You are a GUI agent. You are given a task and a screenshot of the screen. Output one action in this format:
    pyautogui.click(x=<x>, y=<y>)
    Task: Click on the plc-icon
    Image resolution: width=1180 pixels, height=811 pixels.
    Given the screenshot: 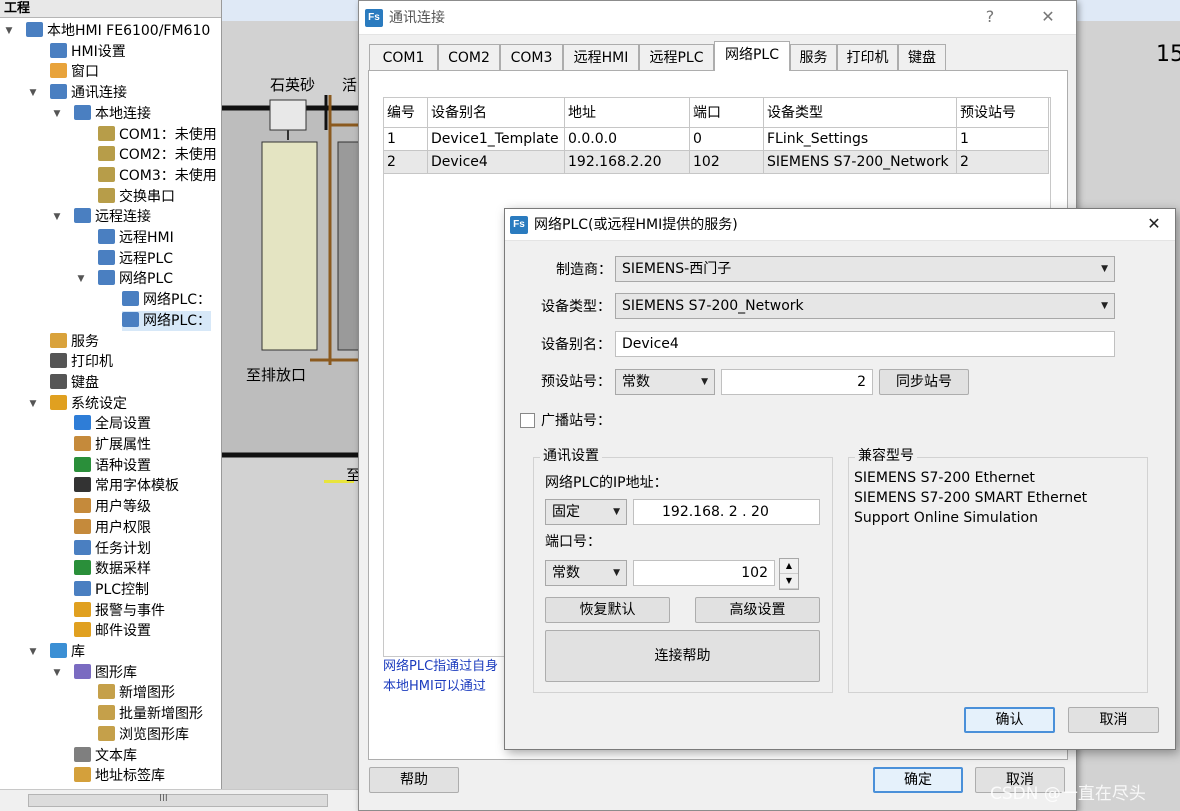 What is the action you would take?
    pyautogui.click(x=82, y=588)
    